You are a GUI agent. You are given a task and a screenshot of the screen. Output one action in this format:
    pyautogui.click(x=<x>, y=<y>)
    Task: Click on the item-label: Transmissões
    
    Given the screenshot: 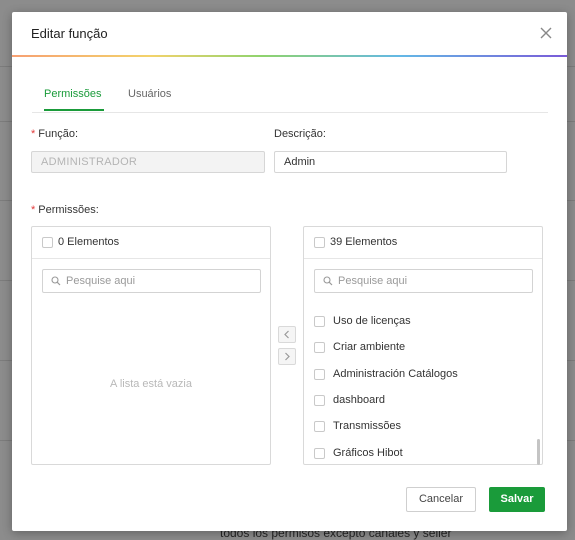 What is the action you would take?
    pyautogui.click(x=367, y=426)
    